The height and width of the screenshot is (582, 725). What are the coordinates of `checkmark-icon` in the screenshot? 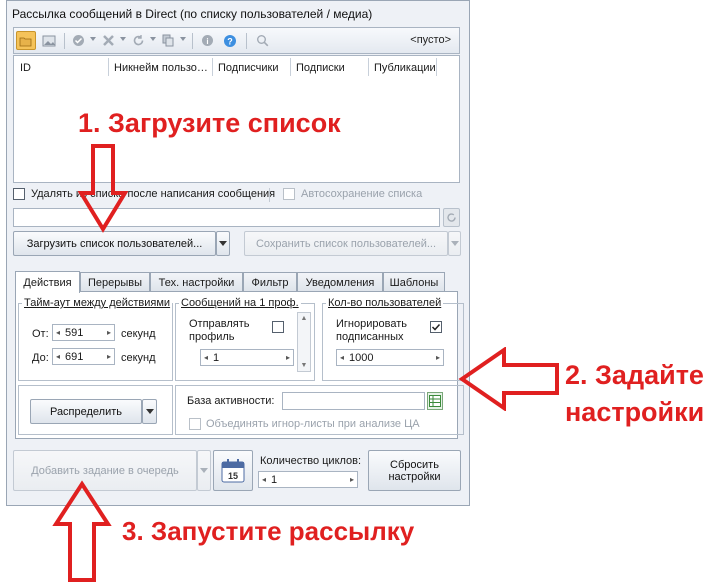 It's located at (436, 327).